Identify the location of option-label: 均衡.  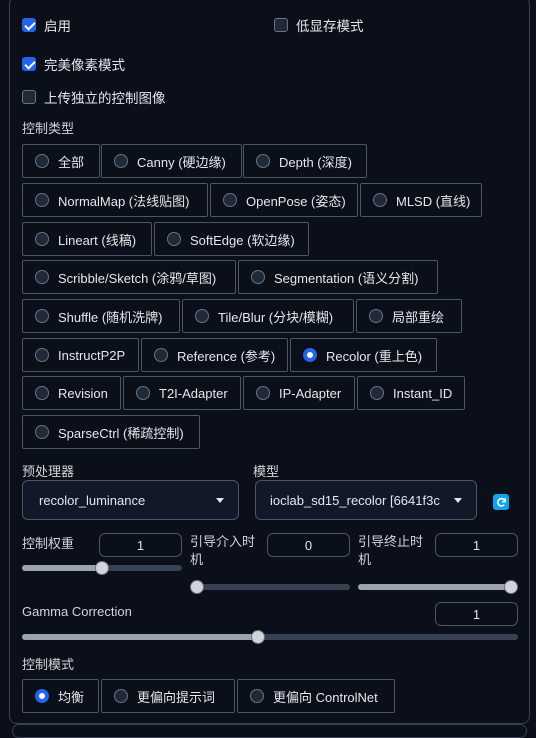
(71, 697).